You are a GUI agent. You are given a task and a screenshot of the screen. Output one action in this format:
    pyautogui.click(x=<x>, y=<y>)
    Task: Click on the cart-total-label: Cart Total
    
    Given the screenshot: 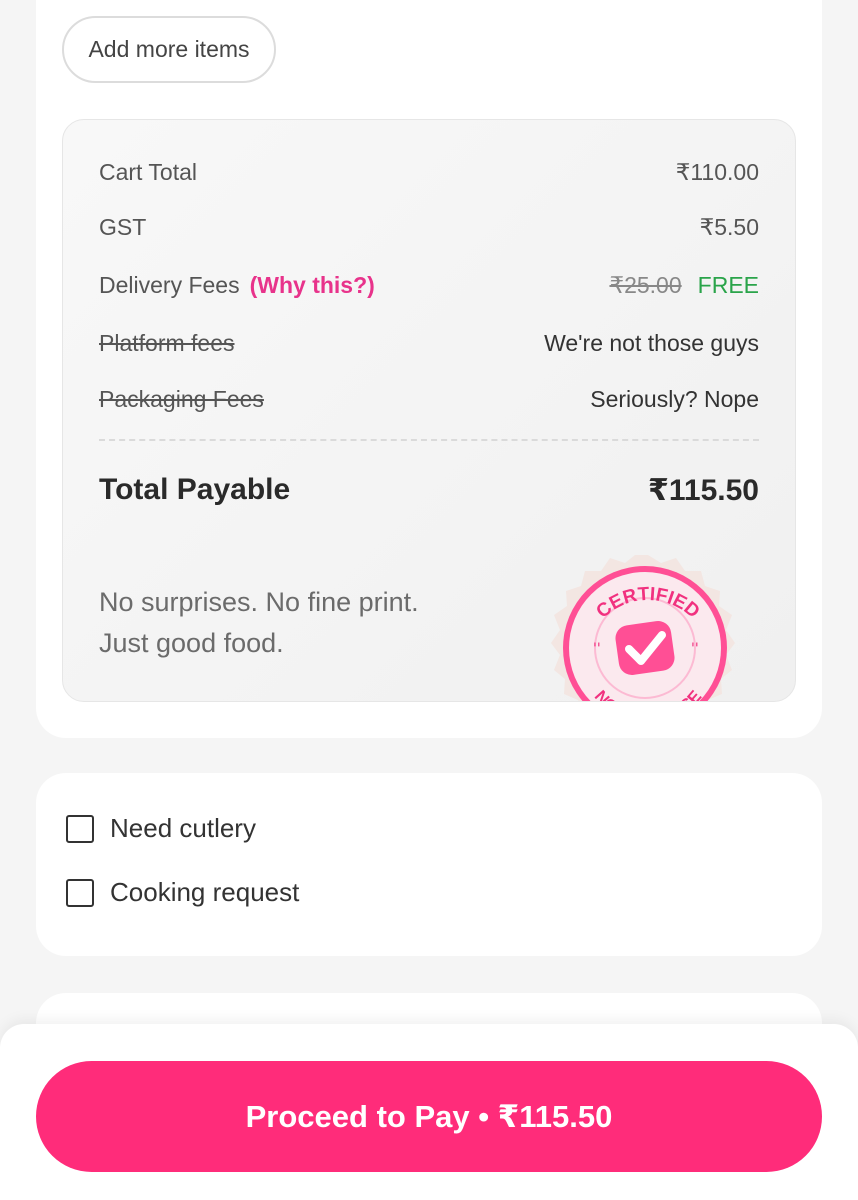 What is the action you would take?
    pyautogui.click(x=148, y=171)
    